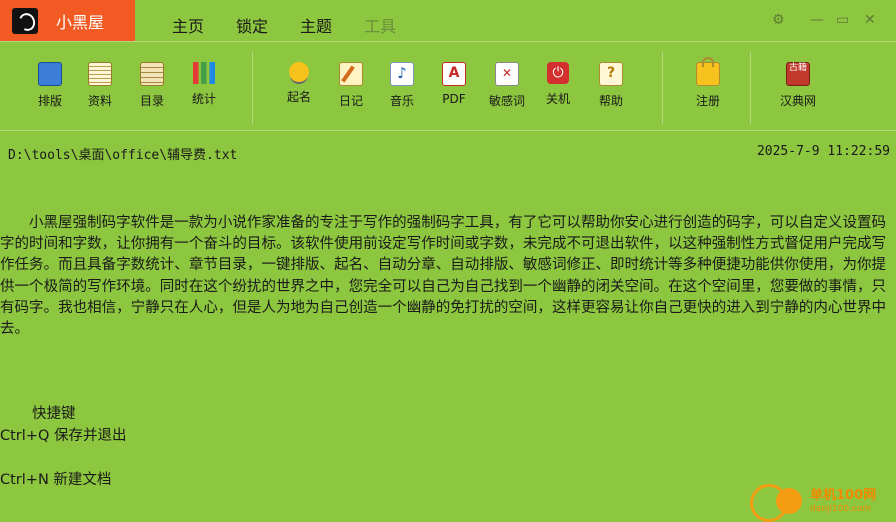 The width and height of the screenshot is (896, 522). I want to click on minimize-icon: —, so click(817, 20).